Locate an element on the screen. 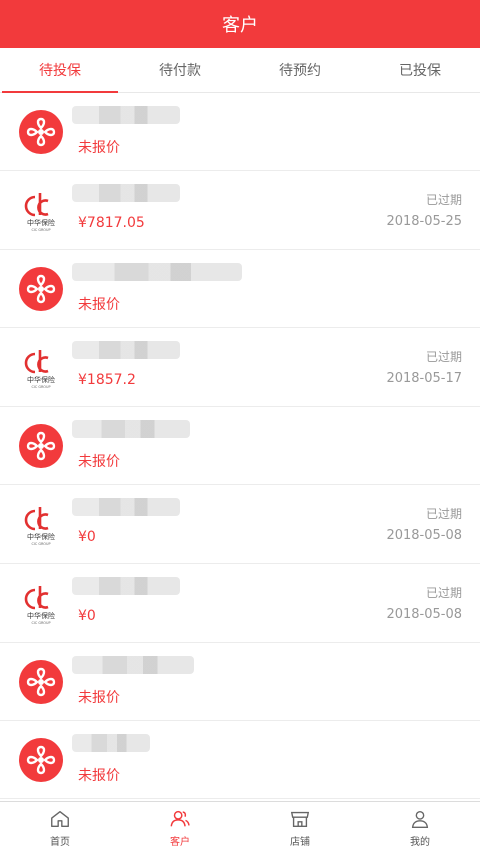 This screenshot has width=480, height=853. row-date: 2018-05-17 is located at coordinates (424, 378).